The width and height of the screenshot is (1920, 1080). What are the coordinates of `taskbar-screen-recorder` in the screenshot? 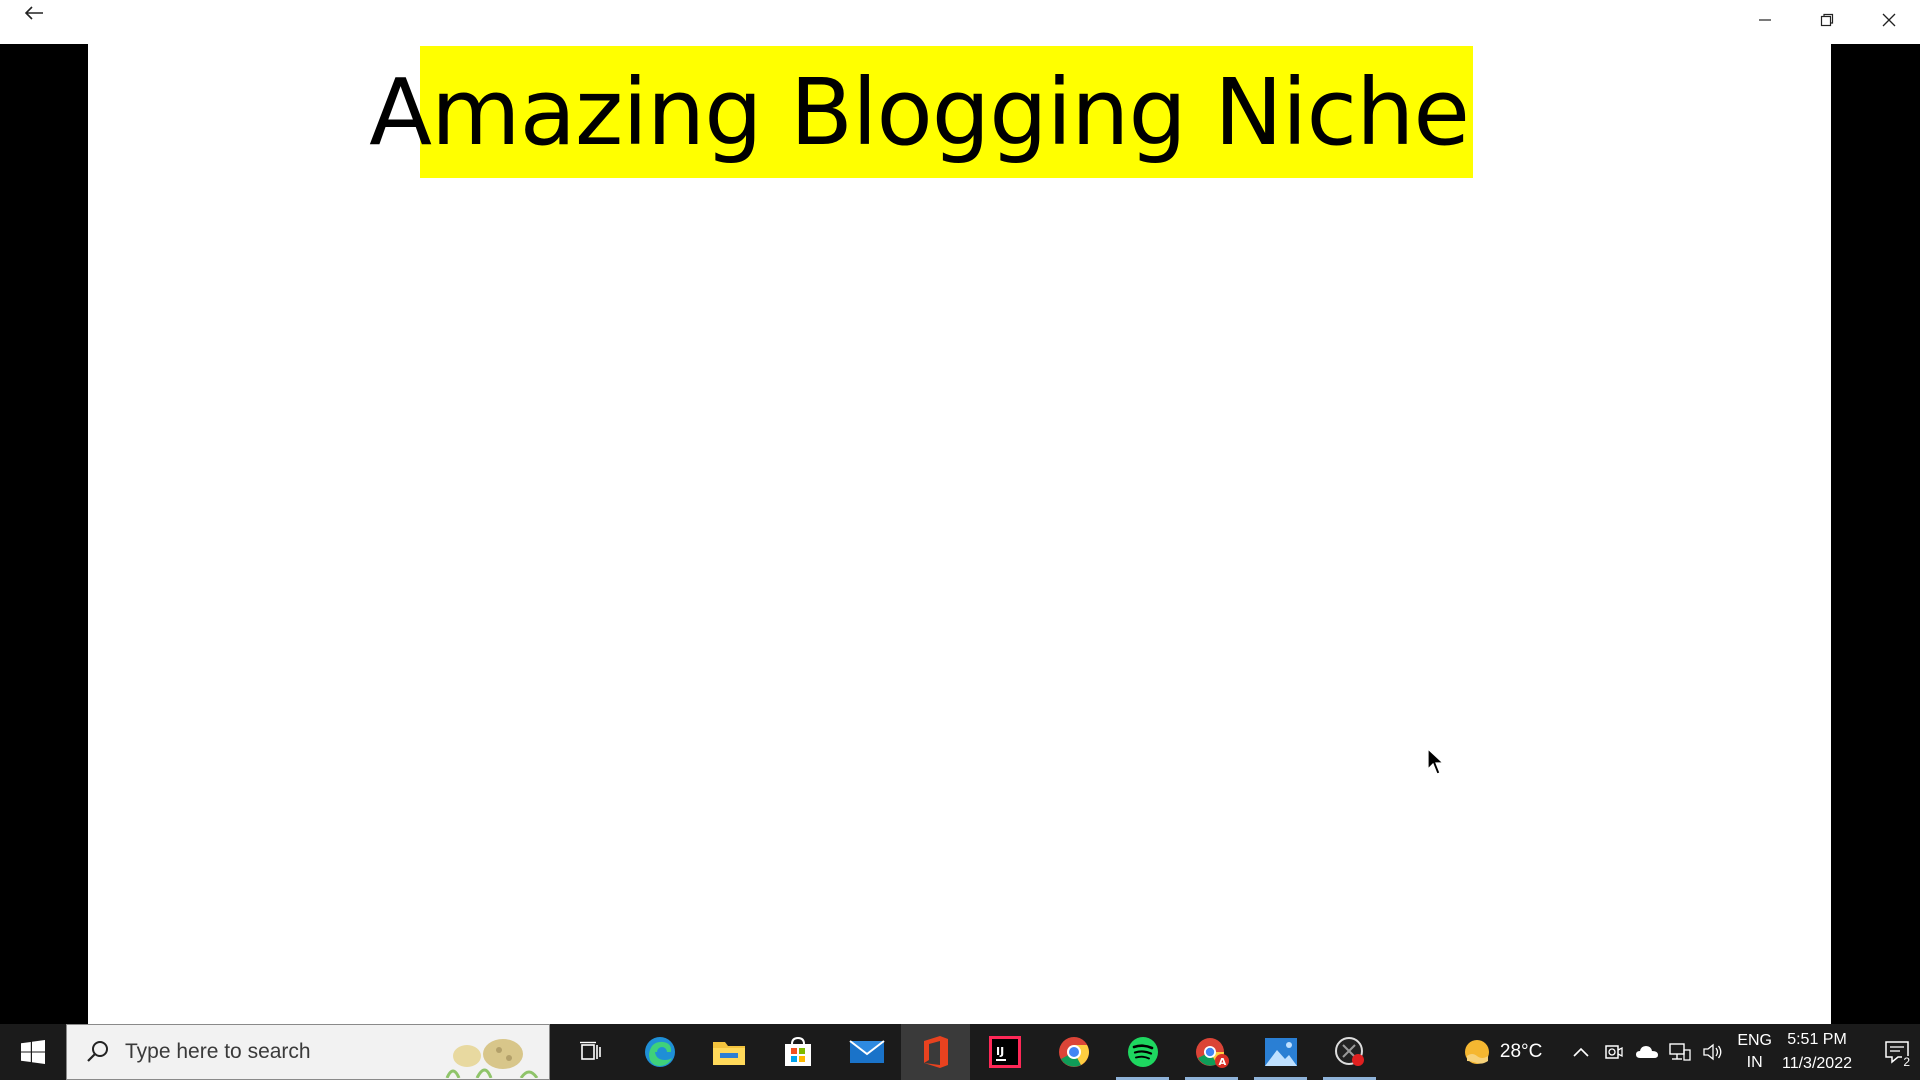 It's located at (1349, 1052).